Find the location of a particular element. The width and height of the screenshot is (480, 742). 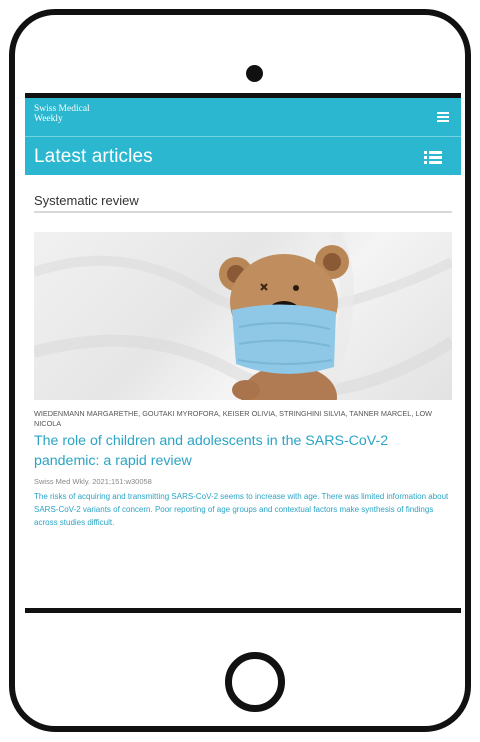

home-button is located at coordinates (255, 682).